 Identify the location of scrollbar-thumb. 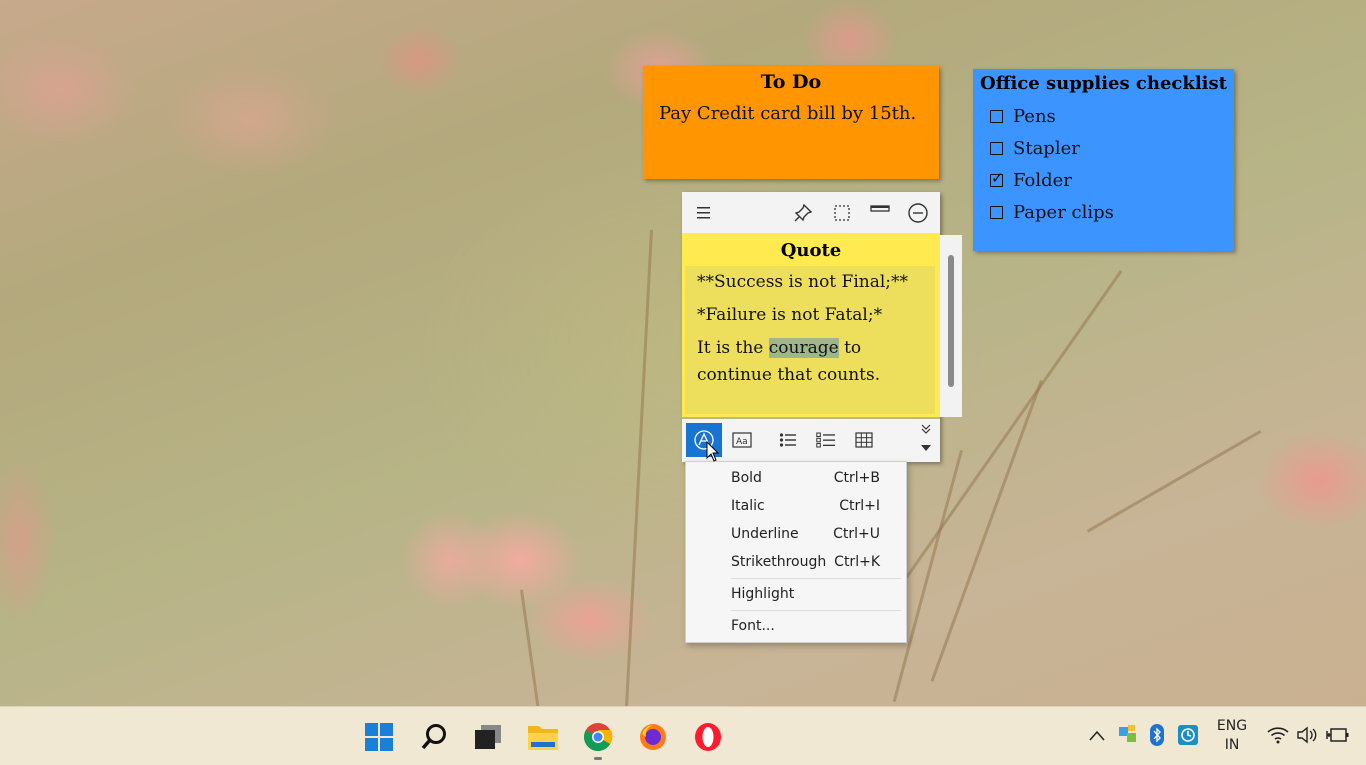
(951, 321).